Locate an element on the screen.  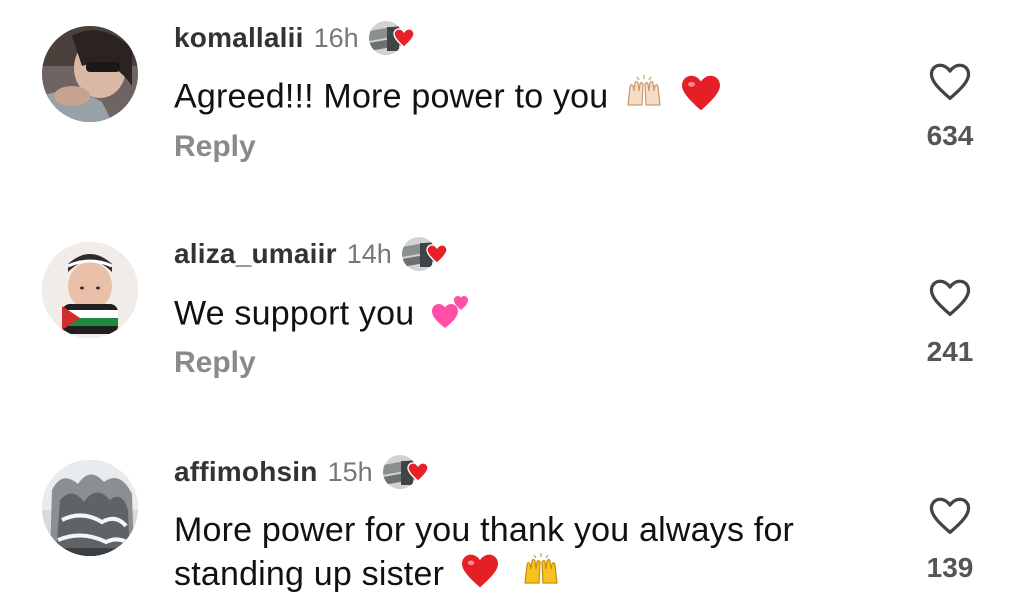
like-control: 139 is located at coordinates (950, 540).